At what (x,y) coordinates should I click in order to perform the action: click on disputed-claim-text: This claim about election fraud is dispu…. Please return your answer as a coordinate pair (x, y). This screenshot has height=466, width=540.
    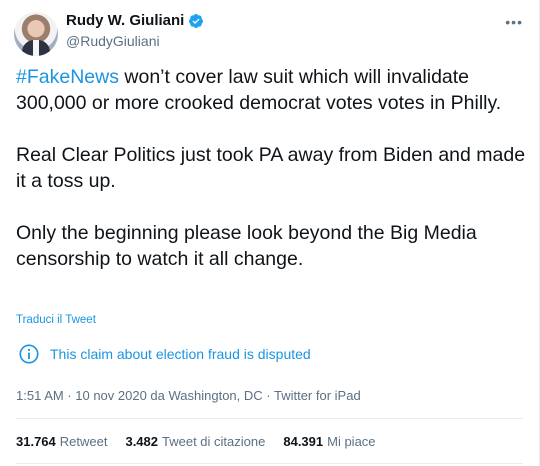
    Looking at the image, I should click on (180, 354).